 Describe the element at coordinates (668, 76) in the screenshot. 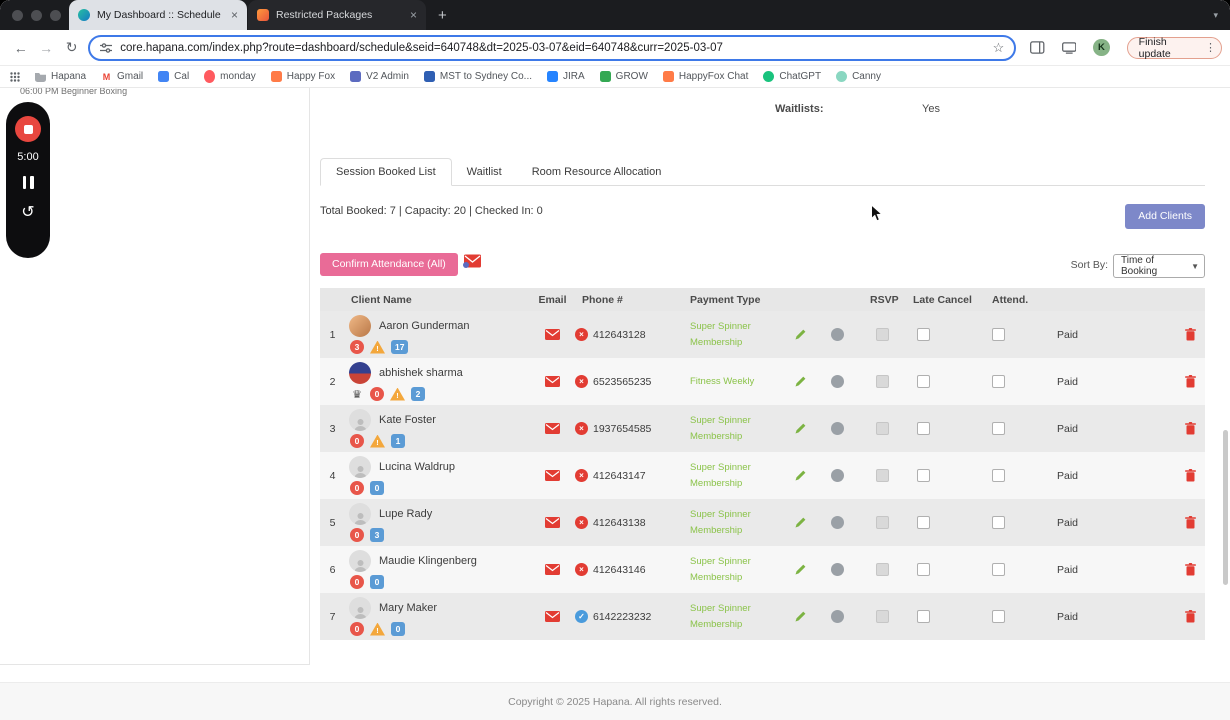

I see `bookmark-favicon-icon` at that location.